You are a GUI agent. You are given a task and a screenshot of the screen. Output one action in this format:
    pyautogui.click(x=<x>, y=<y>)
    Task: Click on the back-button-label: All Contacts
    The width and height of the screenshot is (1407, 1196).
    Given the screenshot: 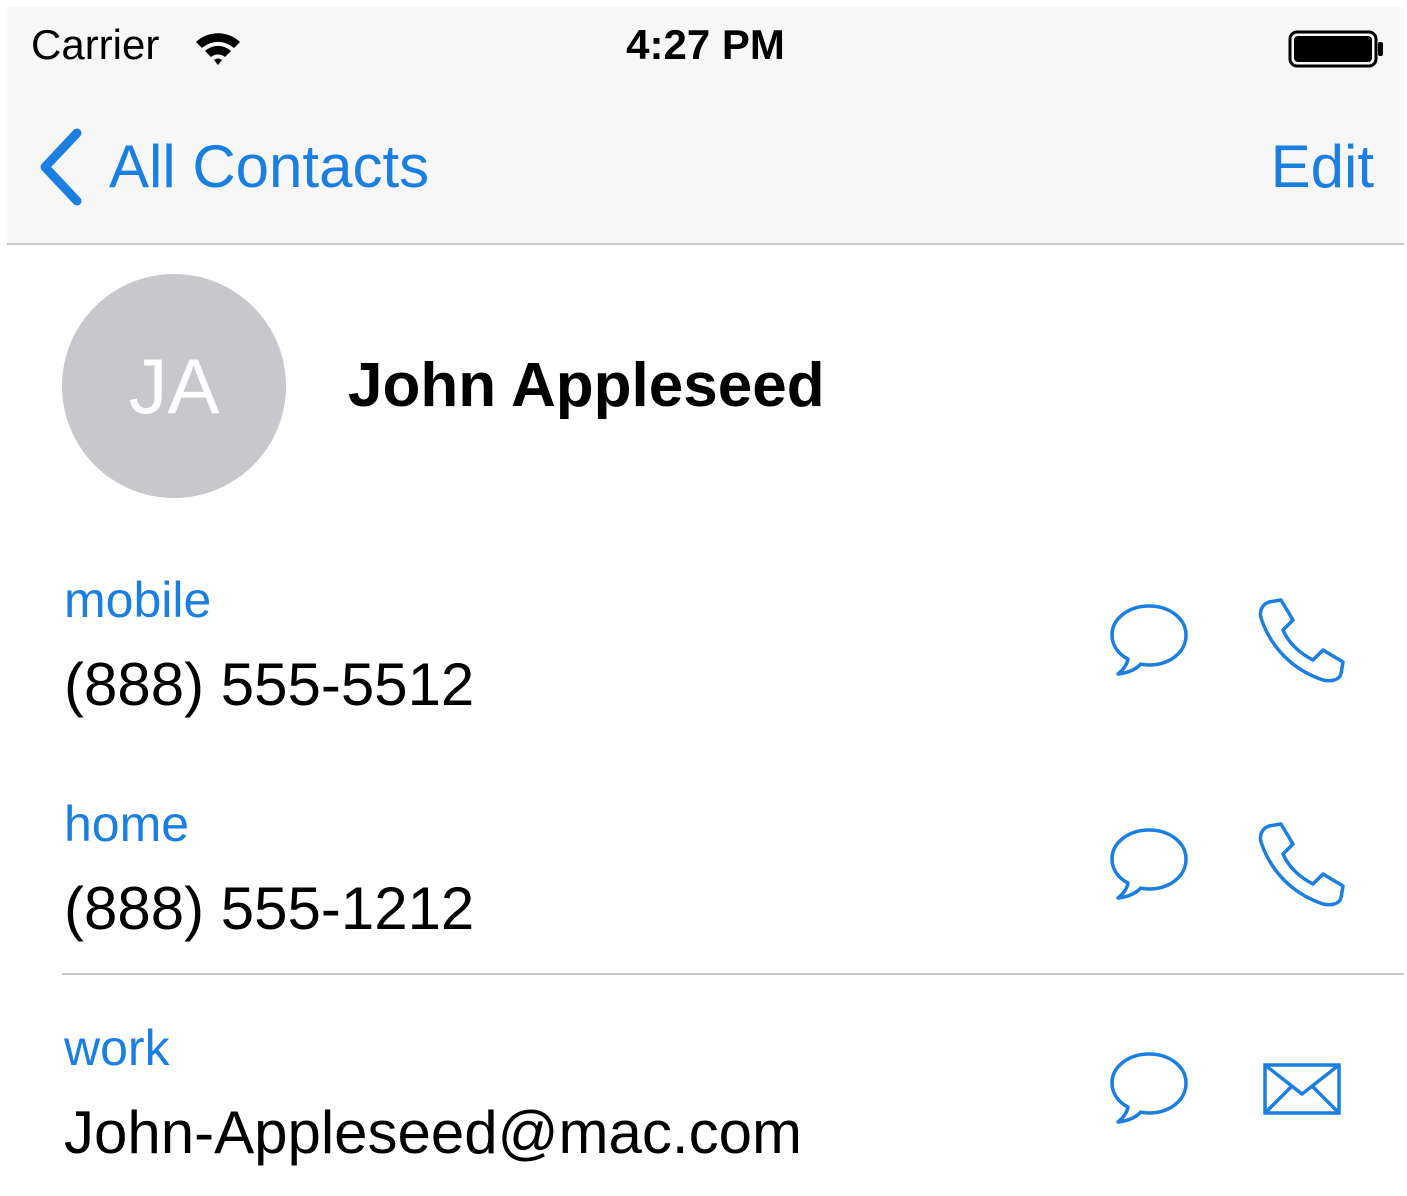 What is the action you would take?
    pyautogui.click(x=269, y=166)
    